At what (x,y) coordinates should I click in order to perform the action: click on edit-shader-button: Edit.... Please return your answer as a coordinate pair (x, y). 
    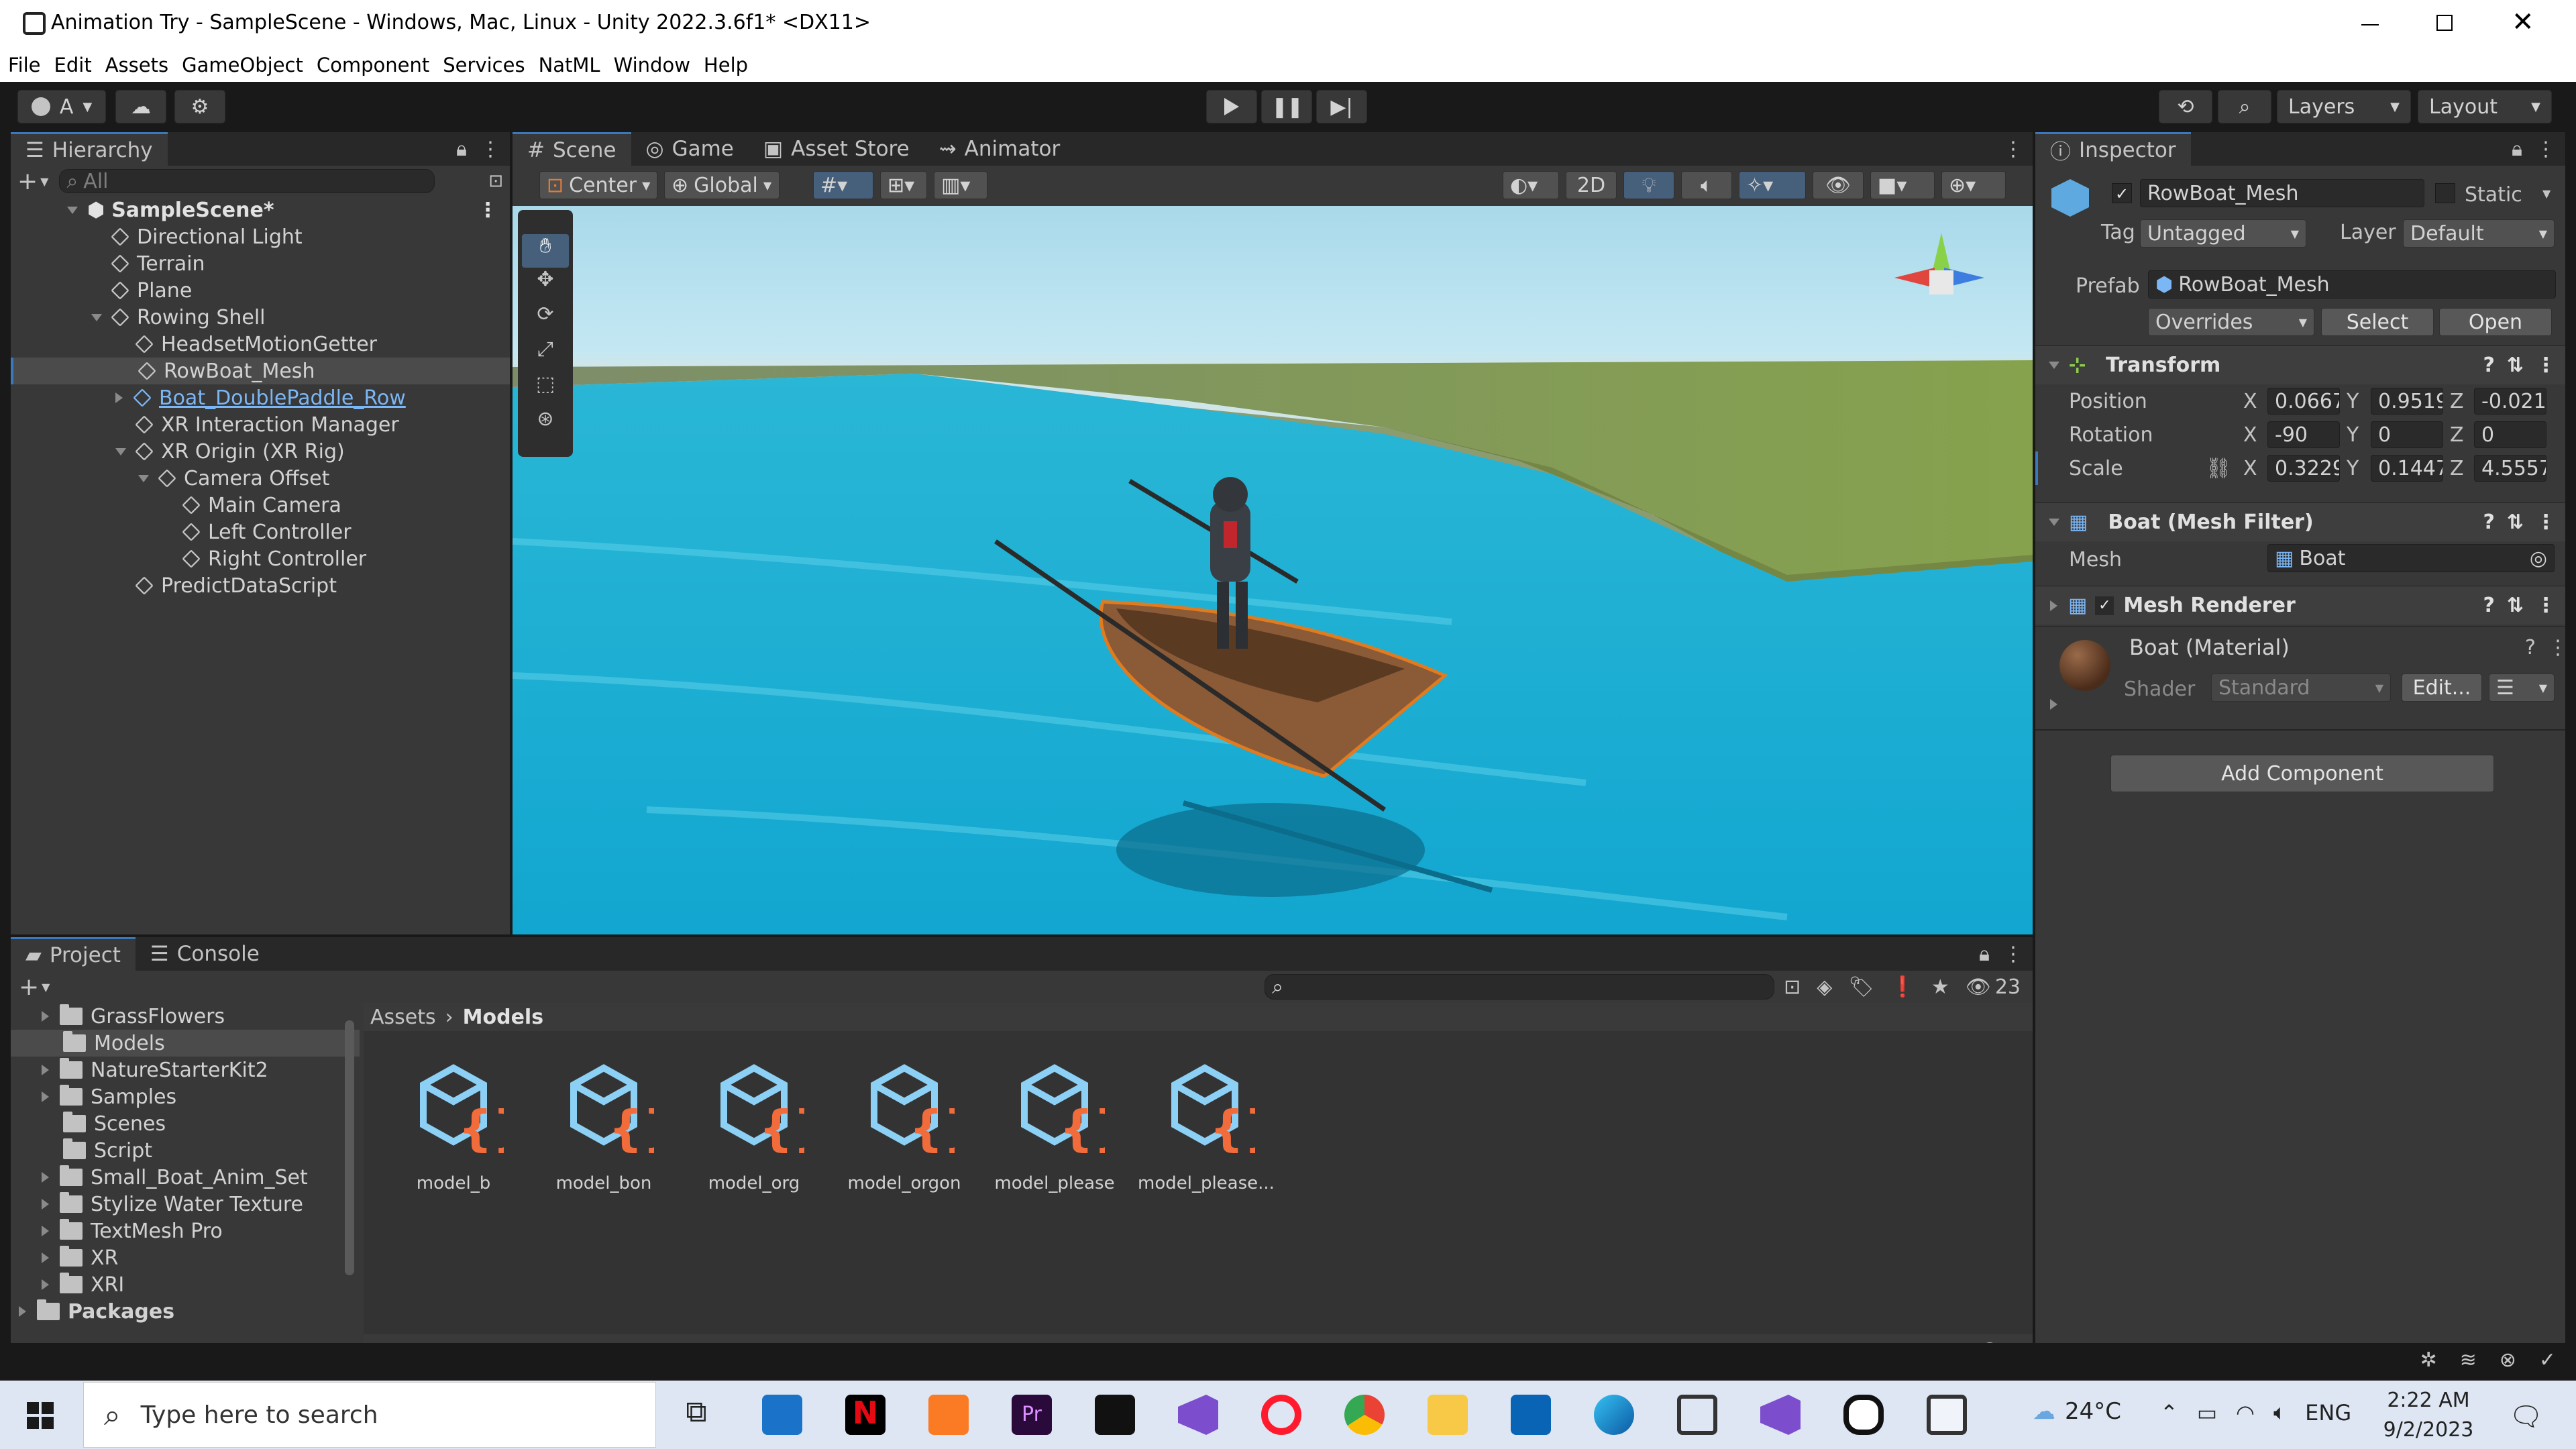
    Looking at the image, I should click on (2442, 688).